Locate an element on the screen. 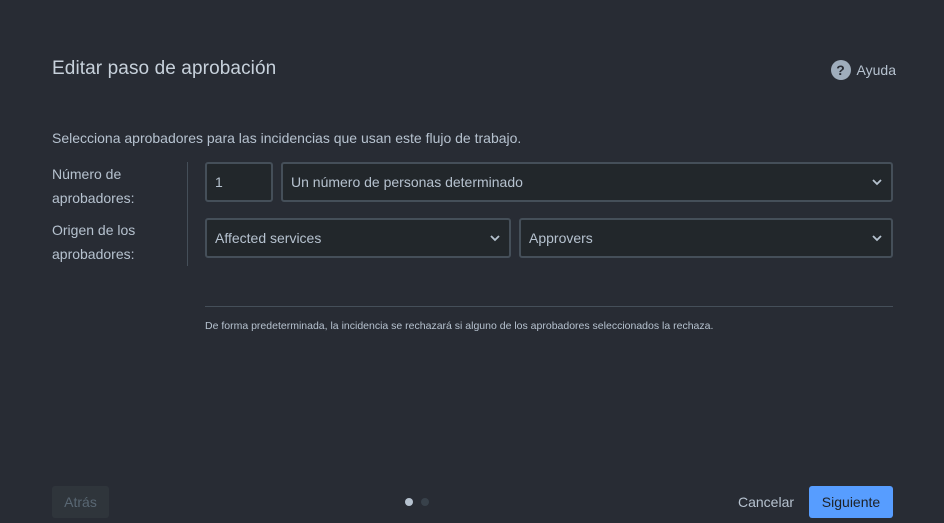 This screenshot has height=523, width=944. source-role-value: Approvers is located at coordinates (561, 238).